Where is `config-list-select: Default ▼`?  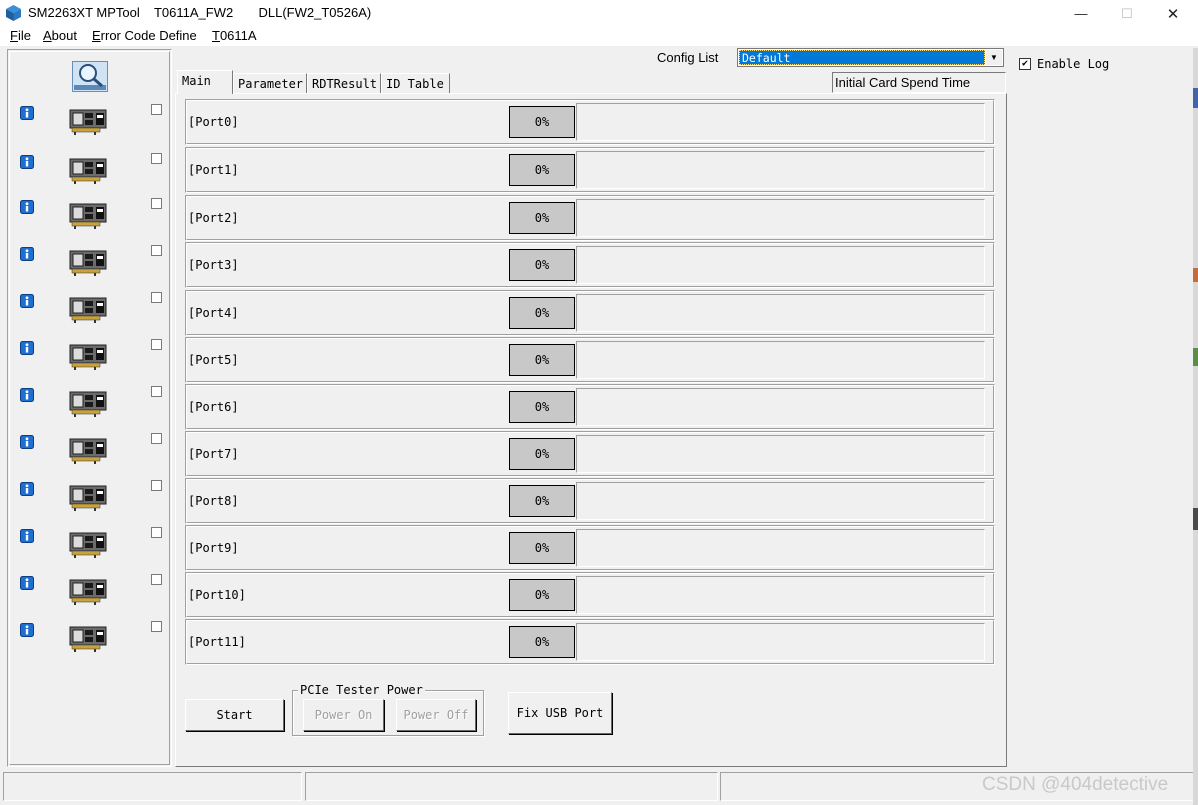
config-list-select: Default ▼ is located at coordinates (870, 57).